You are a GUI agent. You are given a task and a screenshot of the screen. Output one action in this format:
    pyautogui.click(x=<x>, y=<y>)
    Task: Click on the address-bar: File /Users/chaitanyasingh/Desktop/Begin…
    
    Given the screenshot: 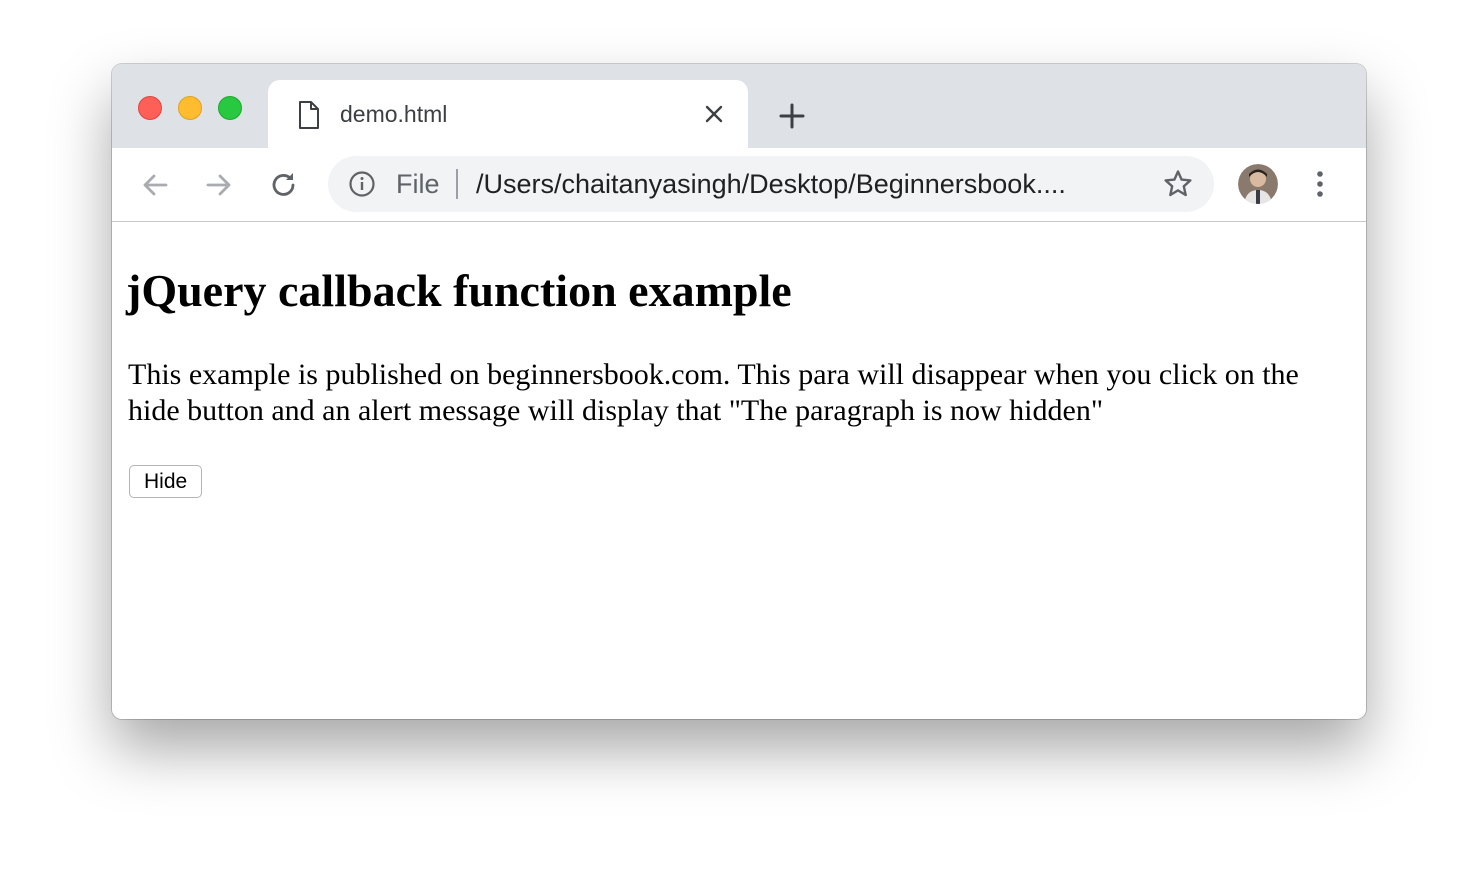 What is the action you would take?
    pyautogui.click(x=771, y=184)
    